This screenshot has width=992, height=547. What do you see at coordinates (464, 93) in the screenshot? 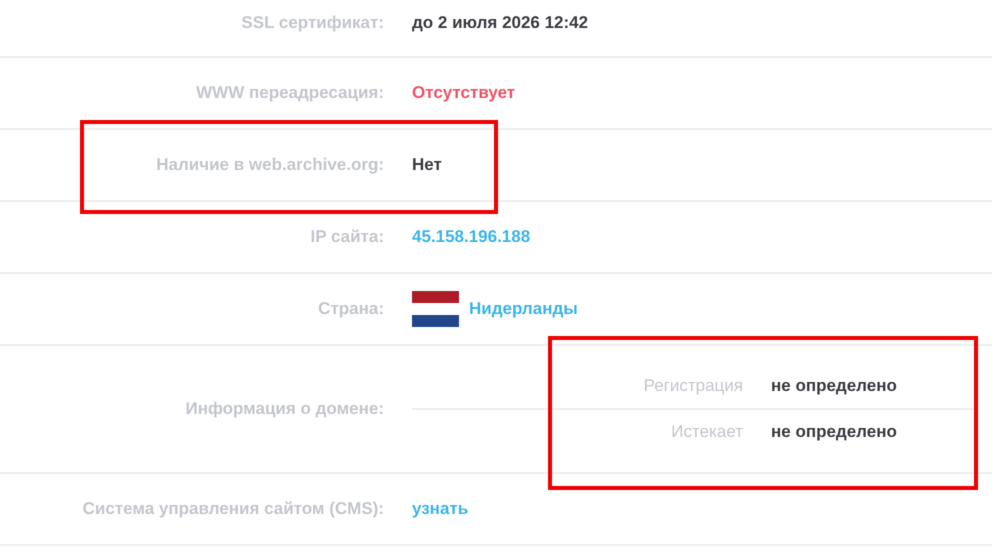
I see `field-value: Отсутствует` at bounding box center [464, 93].